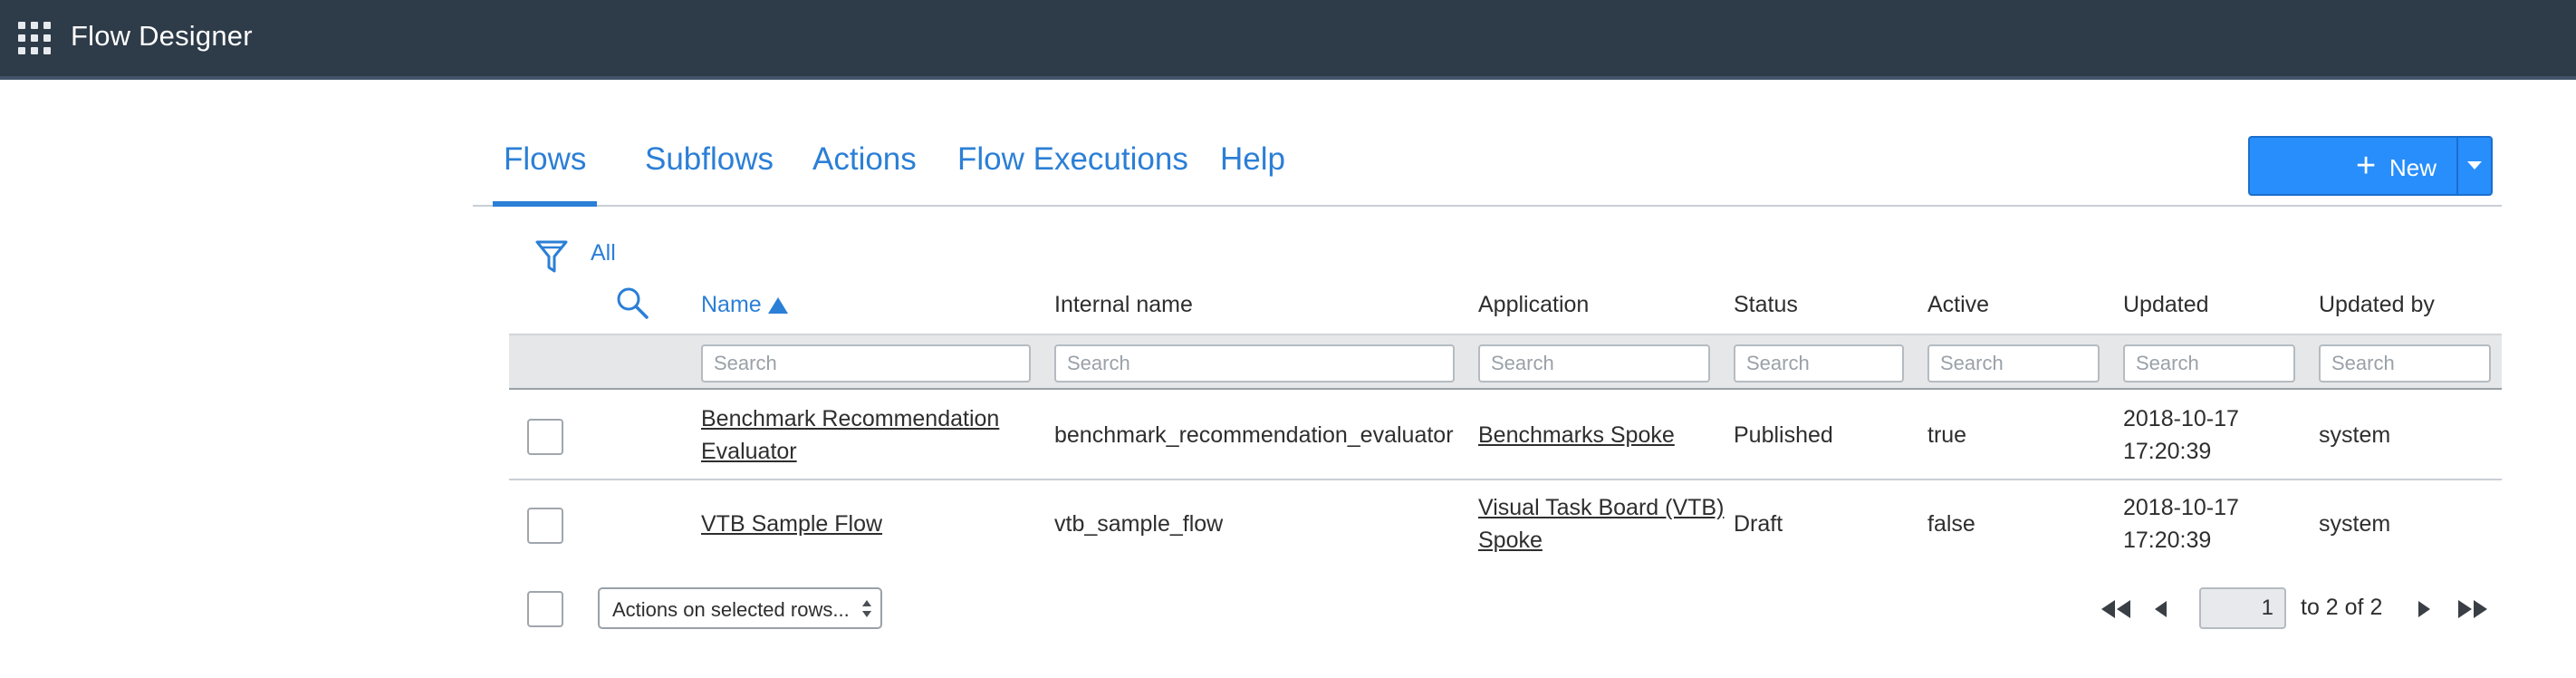  What do you see at coordinates (2242, 608) in the screenshot?
I see `page-number-input` at bounding box center [2242, 608].